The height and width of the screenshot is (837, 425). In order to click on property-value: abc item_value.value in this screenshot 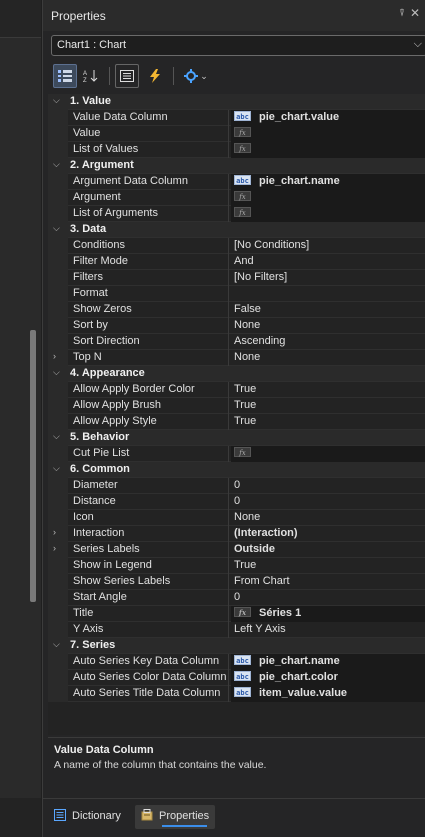, I will do `click(328, 694)`.